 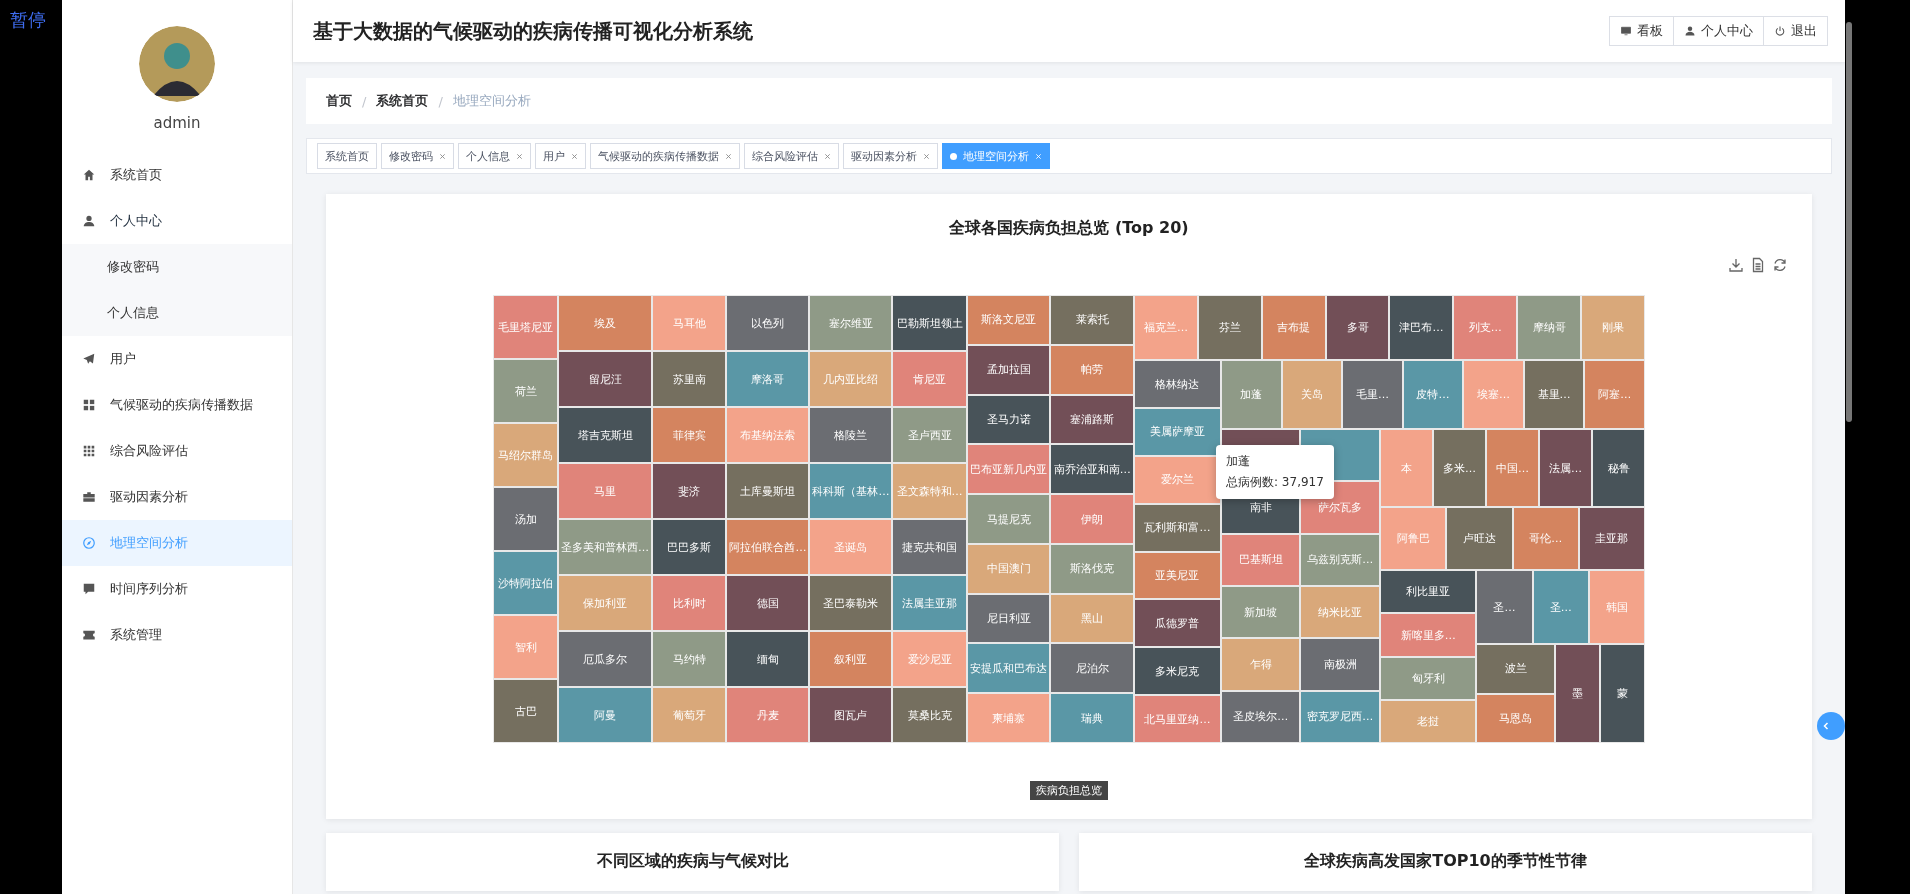 I want to click on tile-label: 叙利亚, so click(x=851, y=659).